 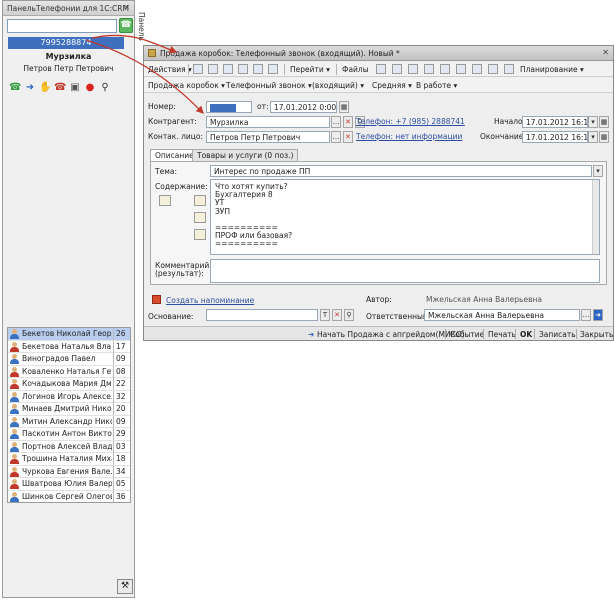 I want to click on contact-row: Трошина Наталия Миха...18, so click(x=69, y=459).